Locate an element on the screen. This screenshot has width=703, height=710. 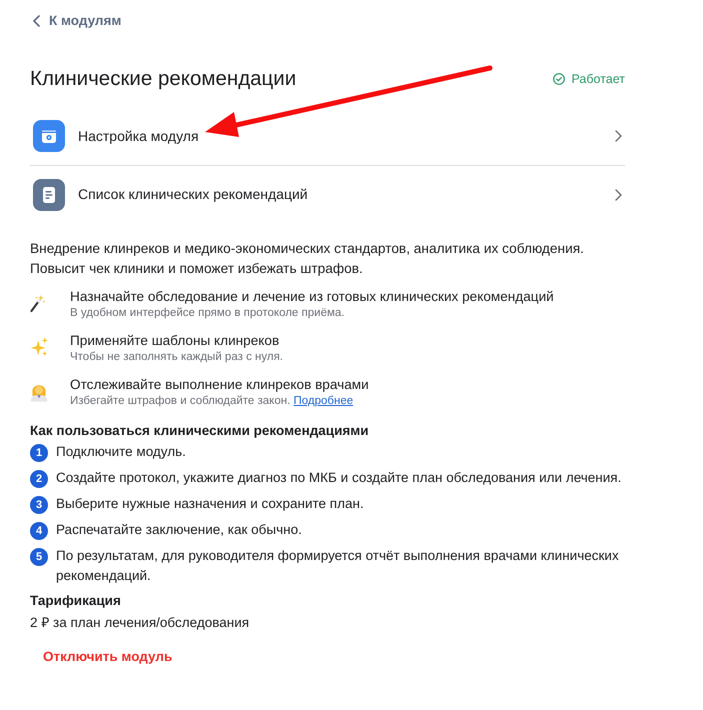
feature-subtitle: Чтобы не заполнять каждый раз с нуля. is located at coordinates (176, 357).